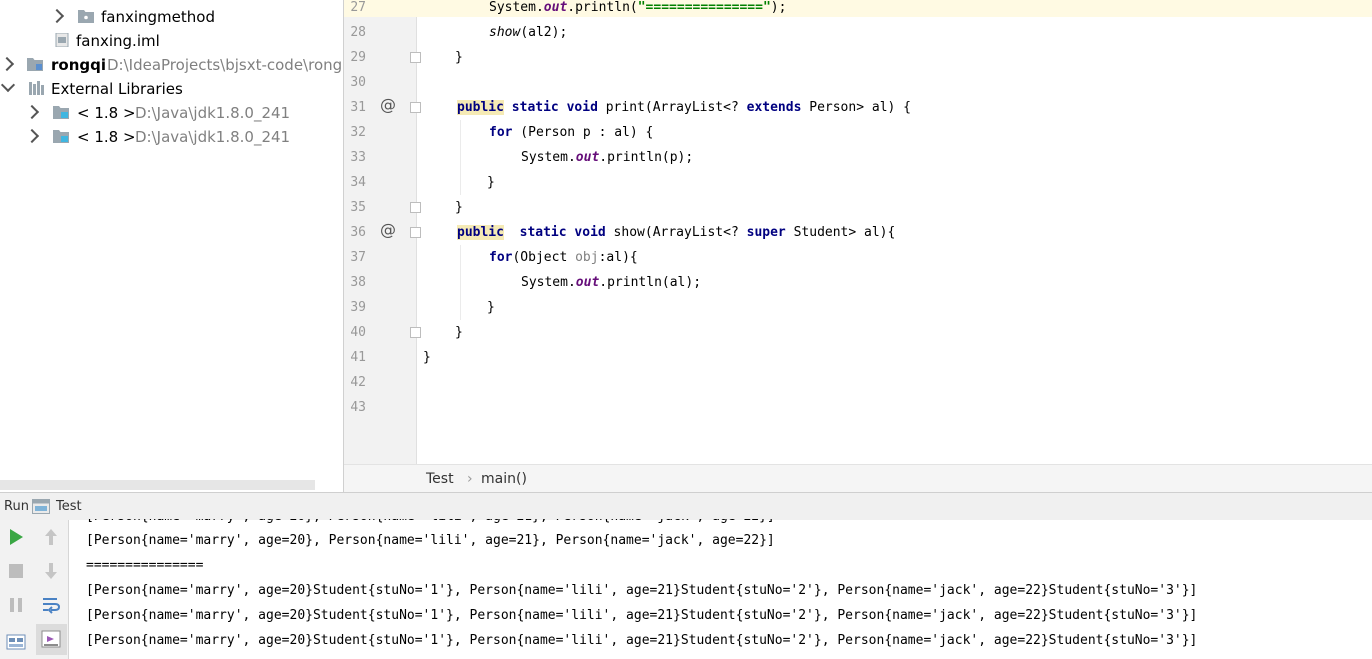 This screenshot has width=1372, height=659. What do you see at coordinates (358, 407) in the screenshot?
I see `line-number: 43` at bounding box center [358, 407].